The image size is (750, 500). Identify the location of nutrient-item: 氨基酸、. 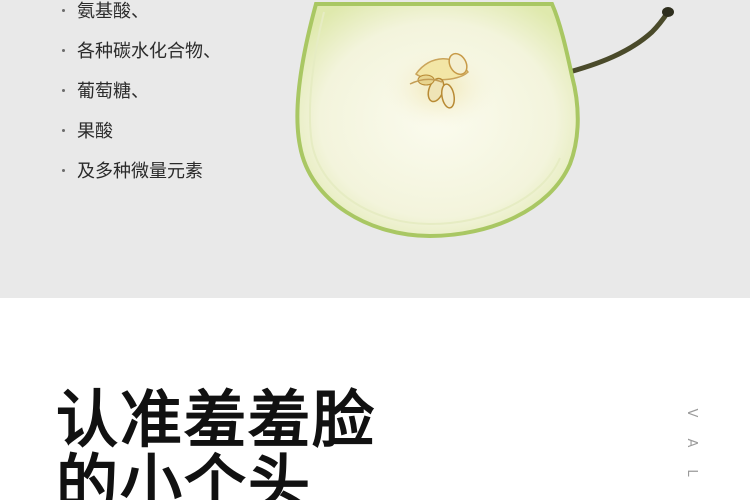
(105, 12).